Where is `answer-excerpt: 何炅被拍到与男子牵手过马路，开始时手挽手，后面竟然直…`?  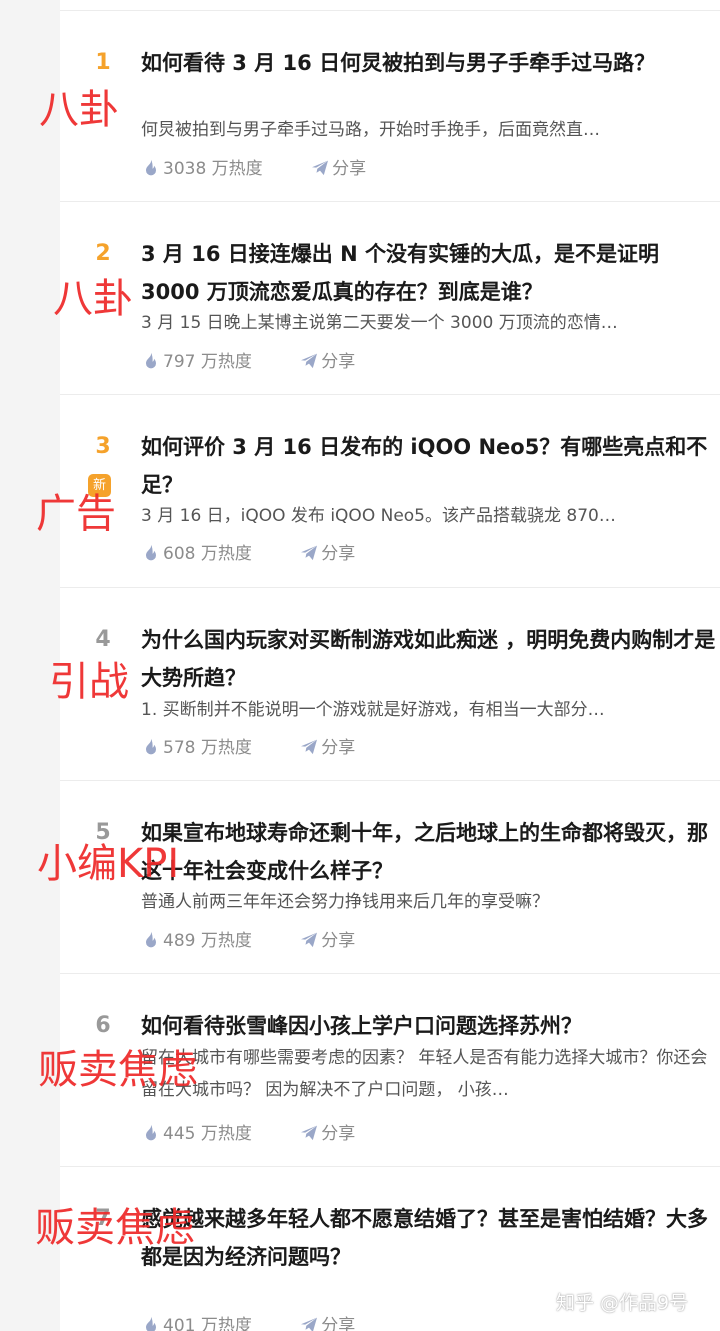
answer-excerpt: 何炅被拍到与男子牵手过马路，开始时手挽手，后面竟然直… is located at coordinates (426, 130).